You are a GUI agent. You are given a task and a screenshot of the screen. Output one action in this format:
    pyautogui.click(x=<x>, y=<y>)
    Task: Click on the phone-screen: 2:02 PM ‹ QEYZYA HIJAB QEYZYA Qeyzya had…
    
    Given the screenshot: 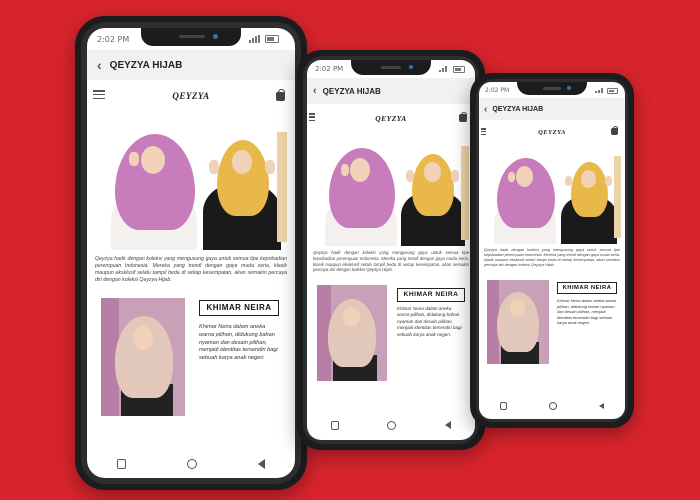 What is the action you would take?
    pyautogui.click(x=552, y=250)
    